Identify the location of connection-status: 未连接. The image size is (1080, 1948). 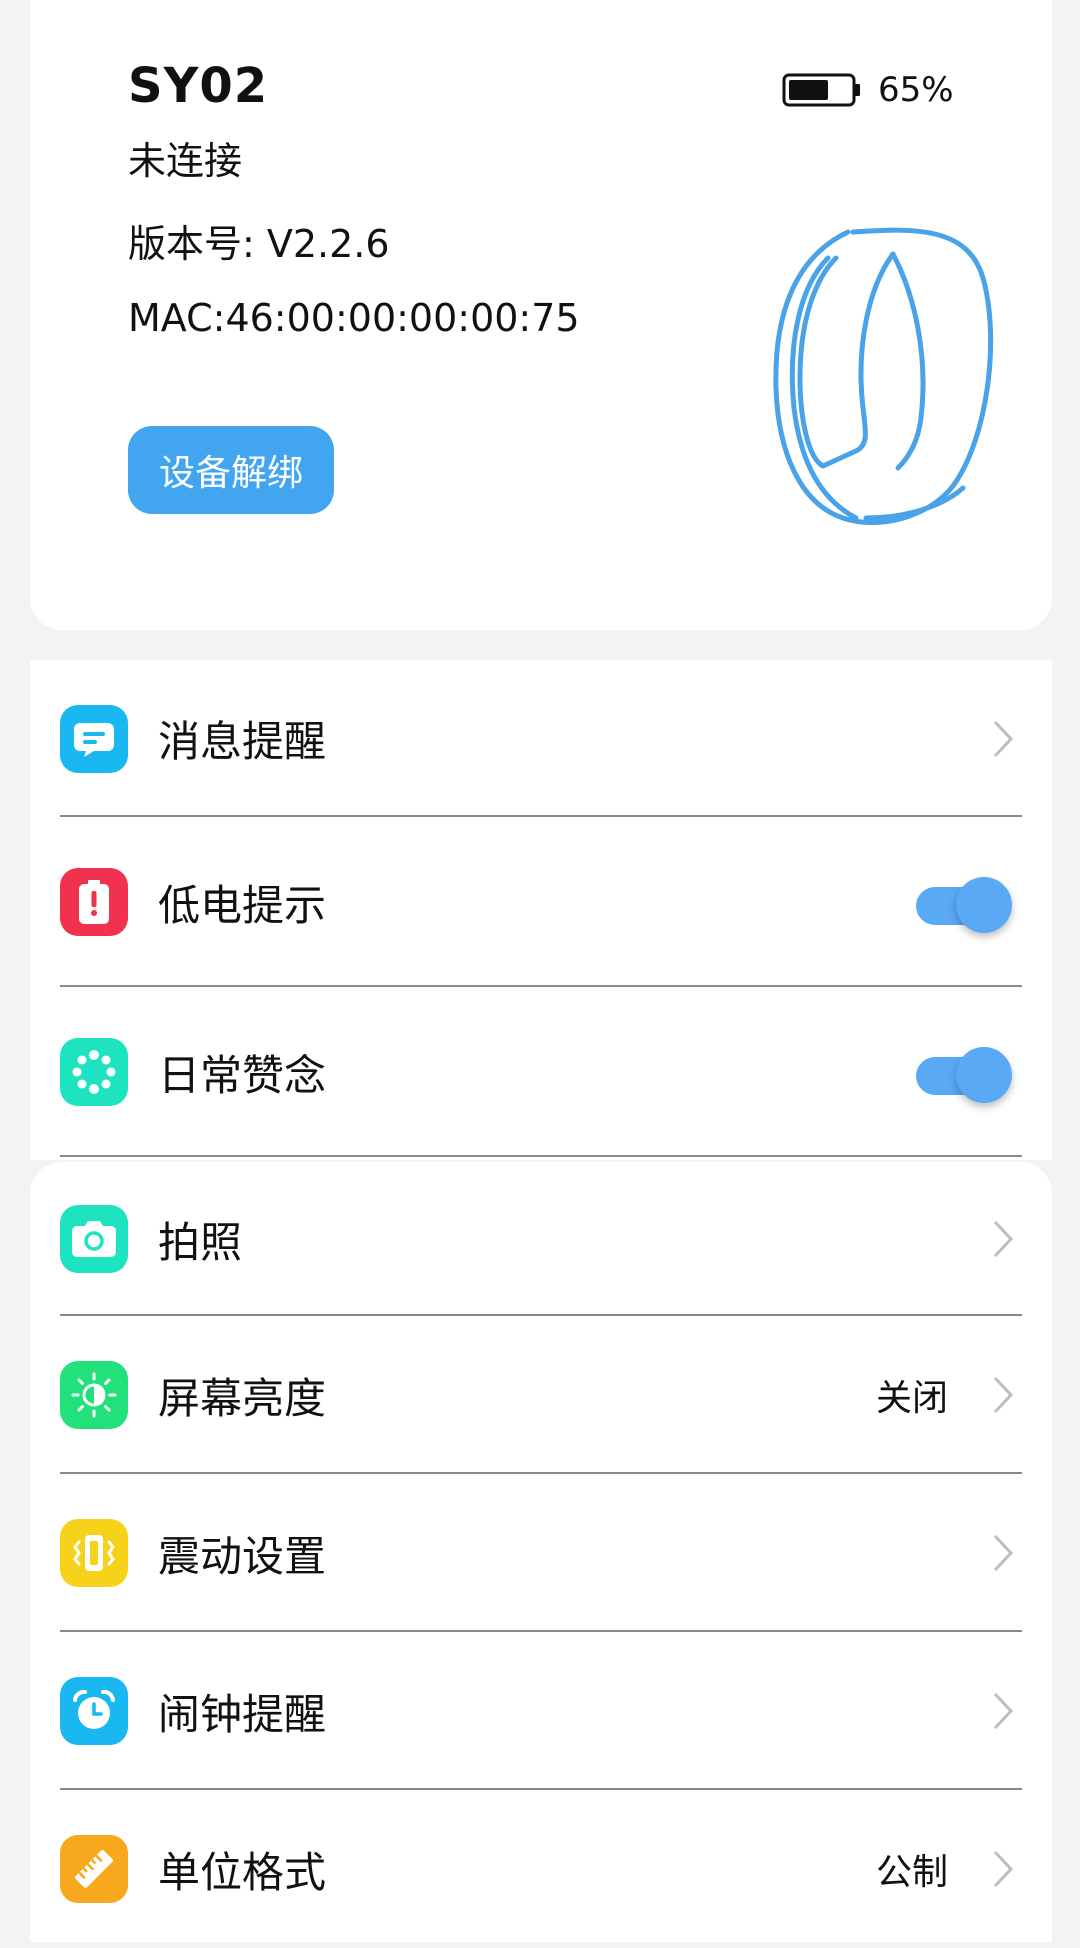
(185, 161).